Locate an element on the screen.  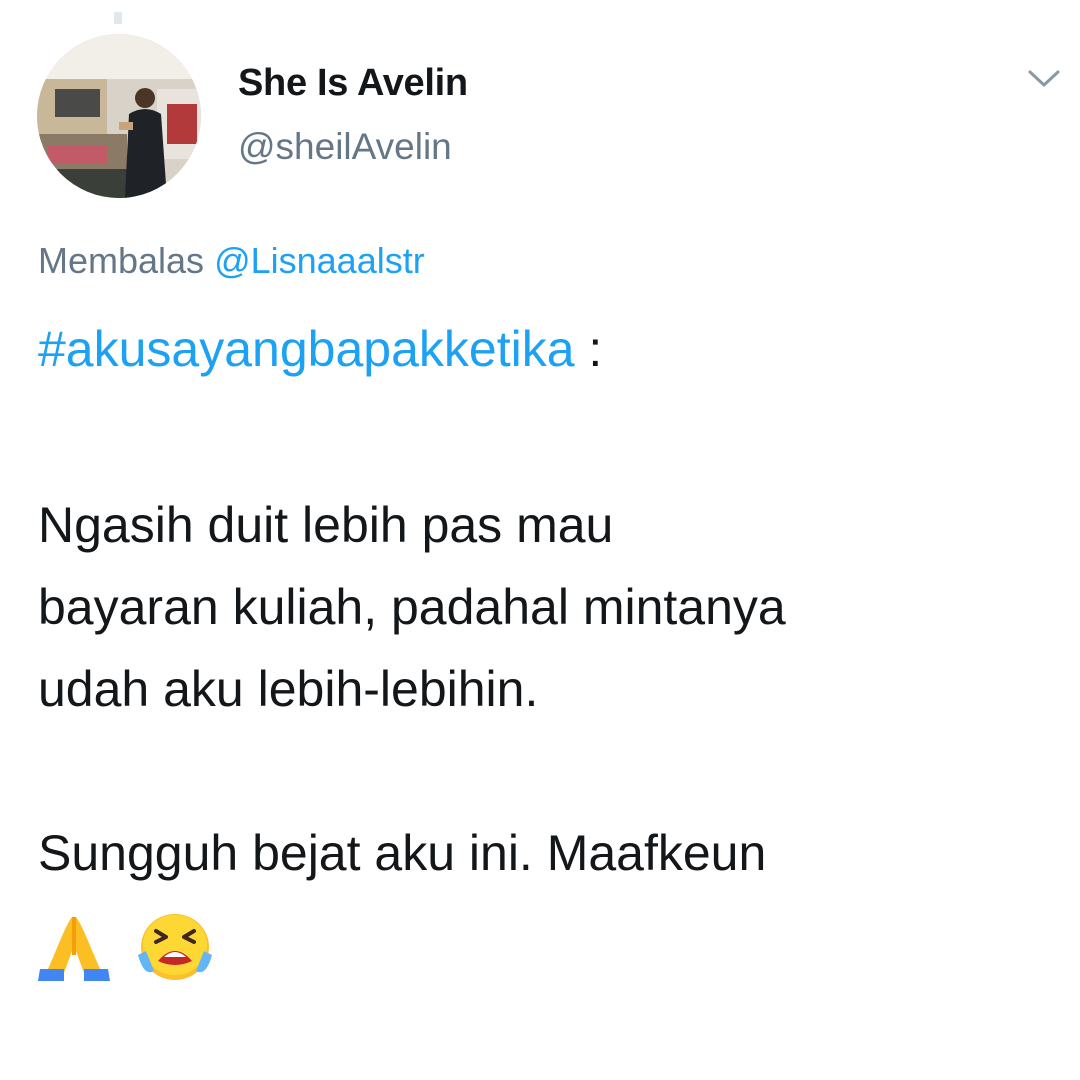
tweet-body-line: Sungguh bejat aku ini. Maafkeun is located at coordinates (402, 853).